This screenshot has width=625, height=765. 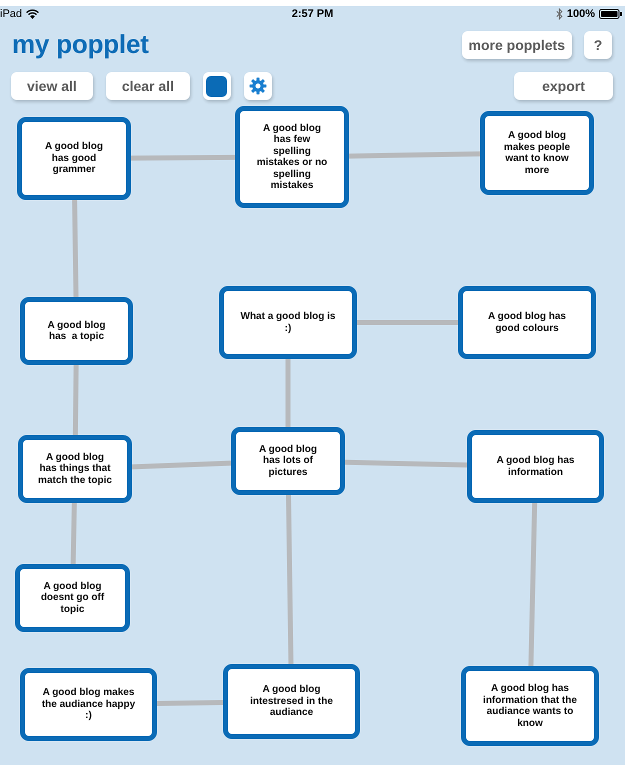 I want to click on color-swatch-icon, so click(x=217, y=86).